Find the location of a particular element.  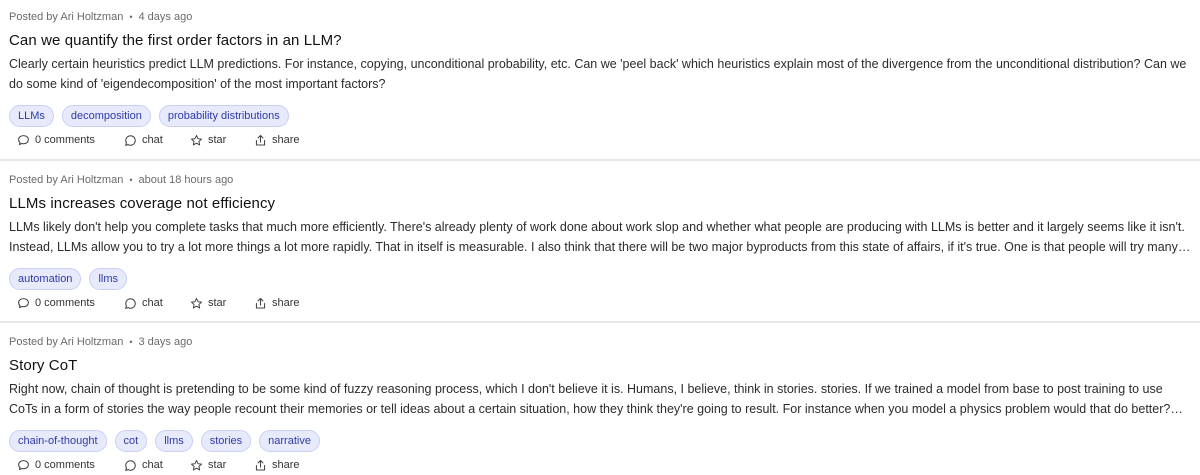

tag-chip: probability distributions is located at coordinates (223, 116).